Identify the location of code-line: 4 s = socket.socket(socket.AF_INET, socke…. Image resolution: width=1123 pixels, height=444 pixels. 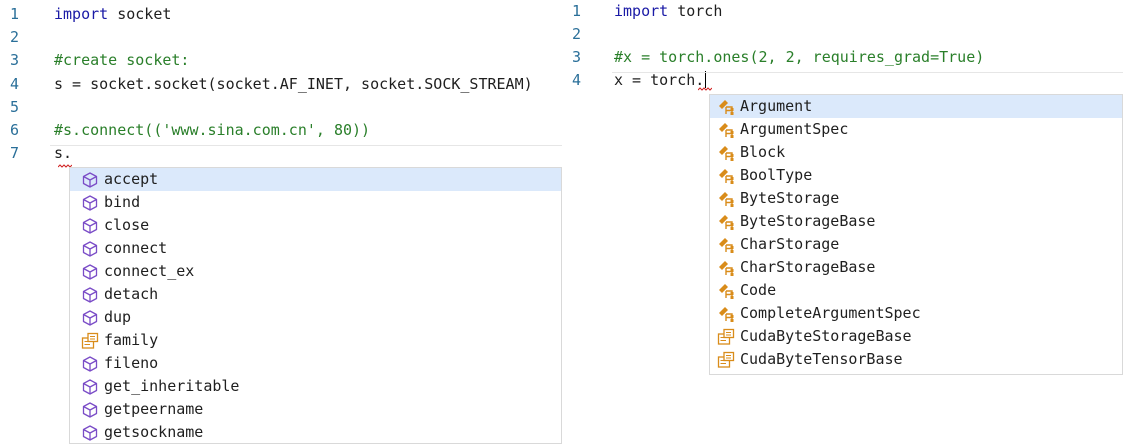
(280, 84).